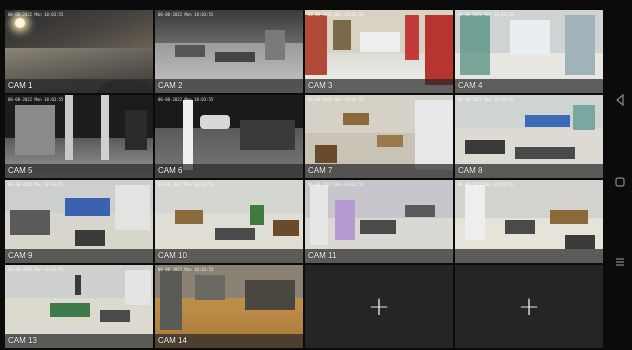 The width and height of the screenshot is (632, 350). I want to click on camera-label: CAM 13, so click(22, 340).